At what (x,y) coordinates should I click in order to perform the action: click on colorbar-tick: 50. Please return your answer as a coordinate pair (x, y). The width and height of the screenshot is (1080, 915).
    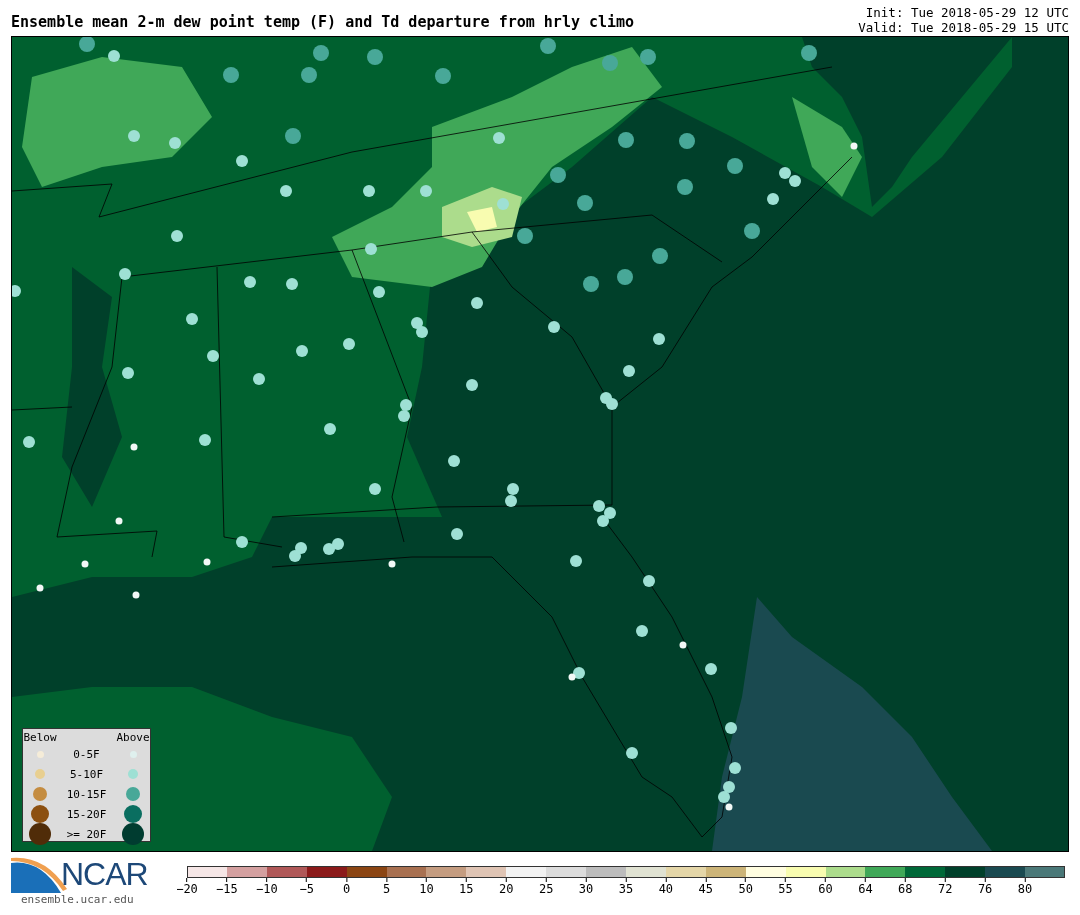
    Looking at the image, I should click on (745, 887).